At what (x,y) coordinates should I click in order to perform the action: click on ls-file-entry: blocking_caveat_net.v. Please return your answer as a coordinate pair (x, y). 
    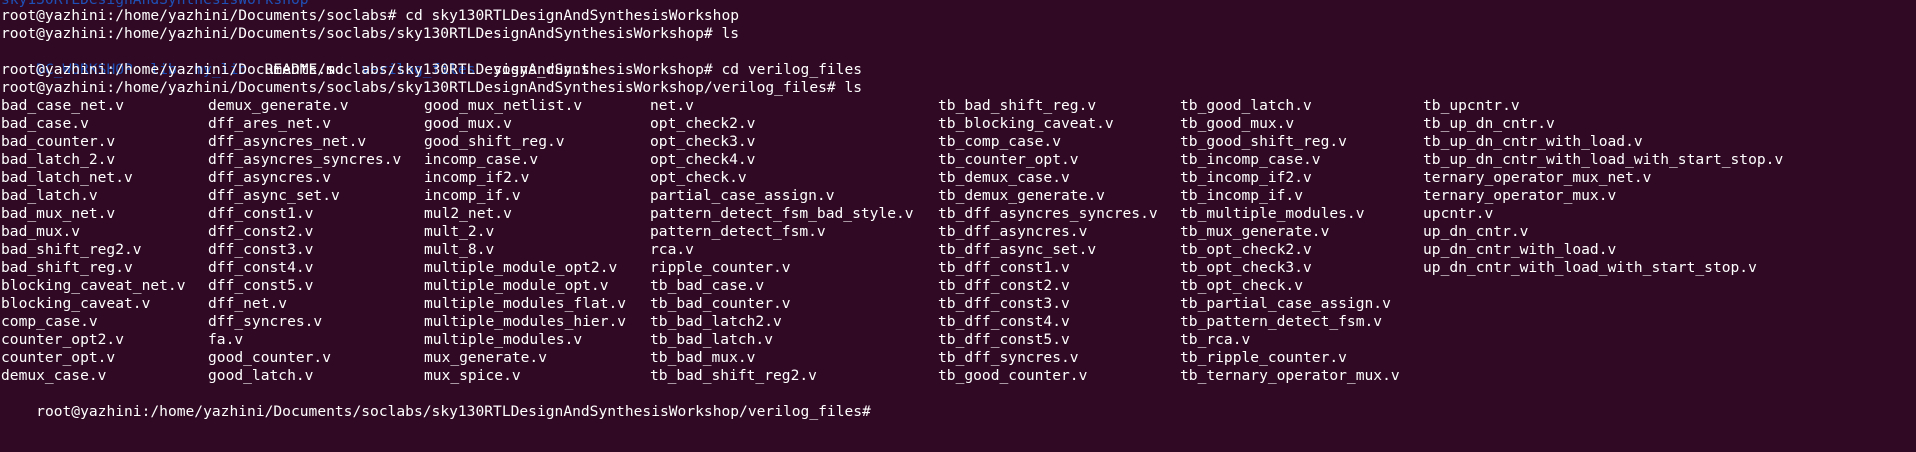
    Looking at the image, I should click on (93, 285).